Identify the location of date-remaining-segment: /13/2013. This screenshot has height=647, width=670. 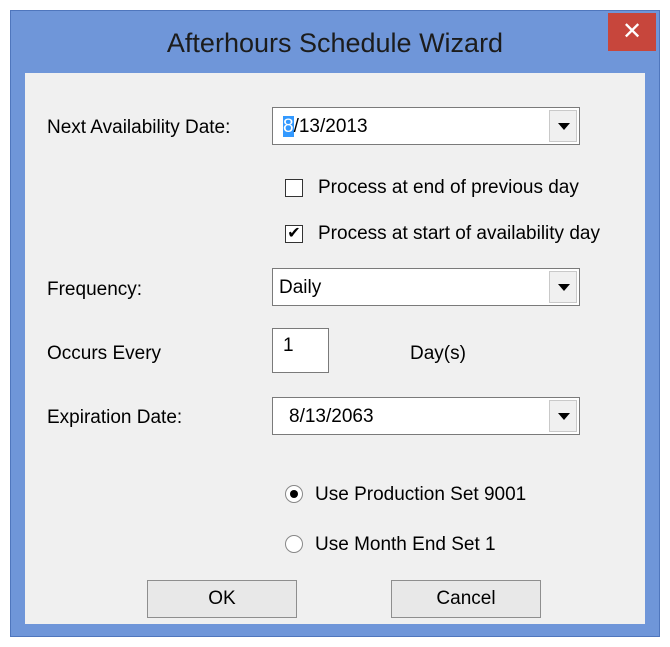
(330, 126).